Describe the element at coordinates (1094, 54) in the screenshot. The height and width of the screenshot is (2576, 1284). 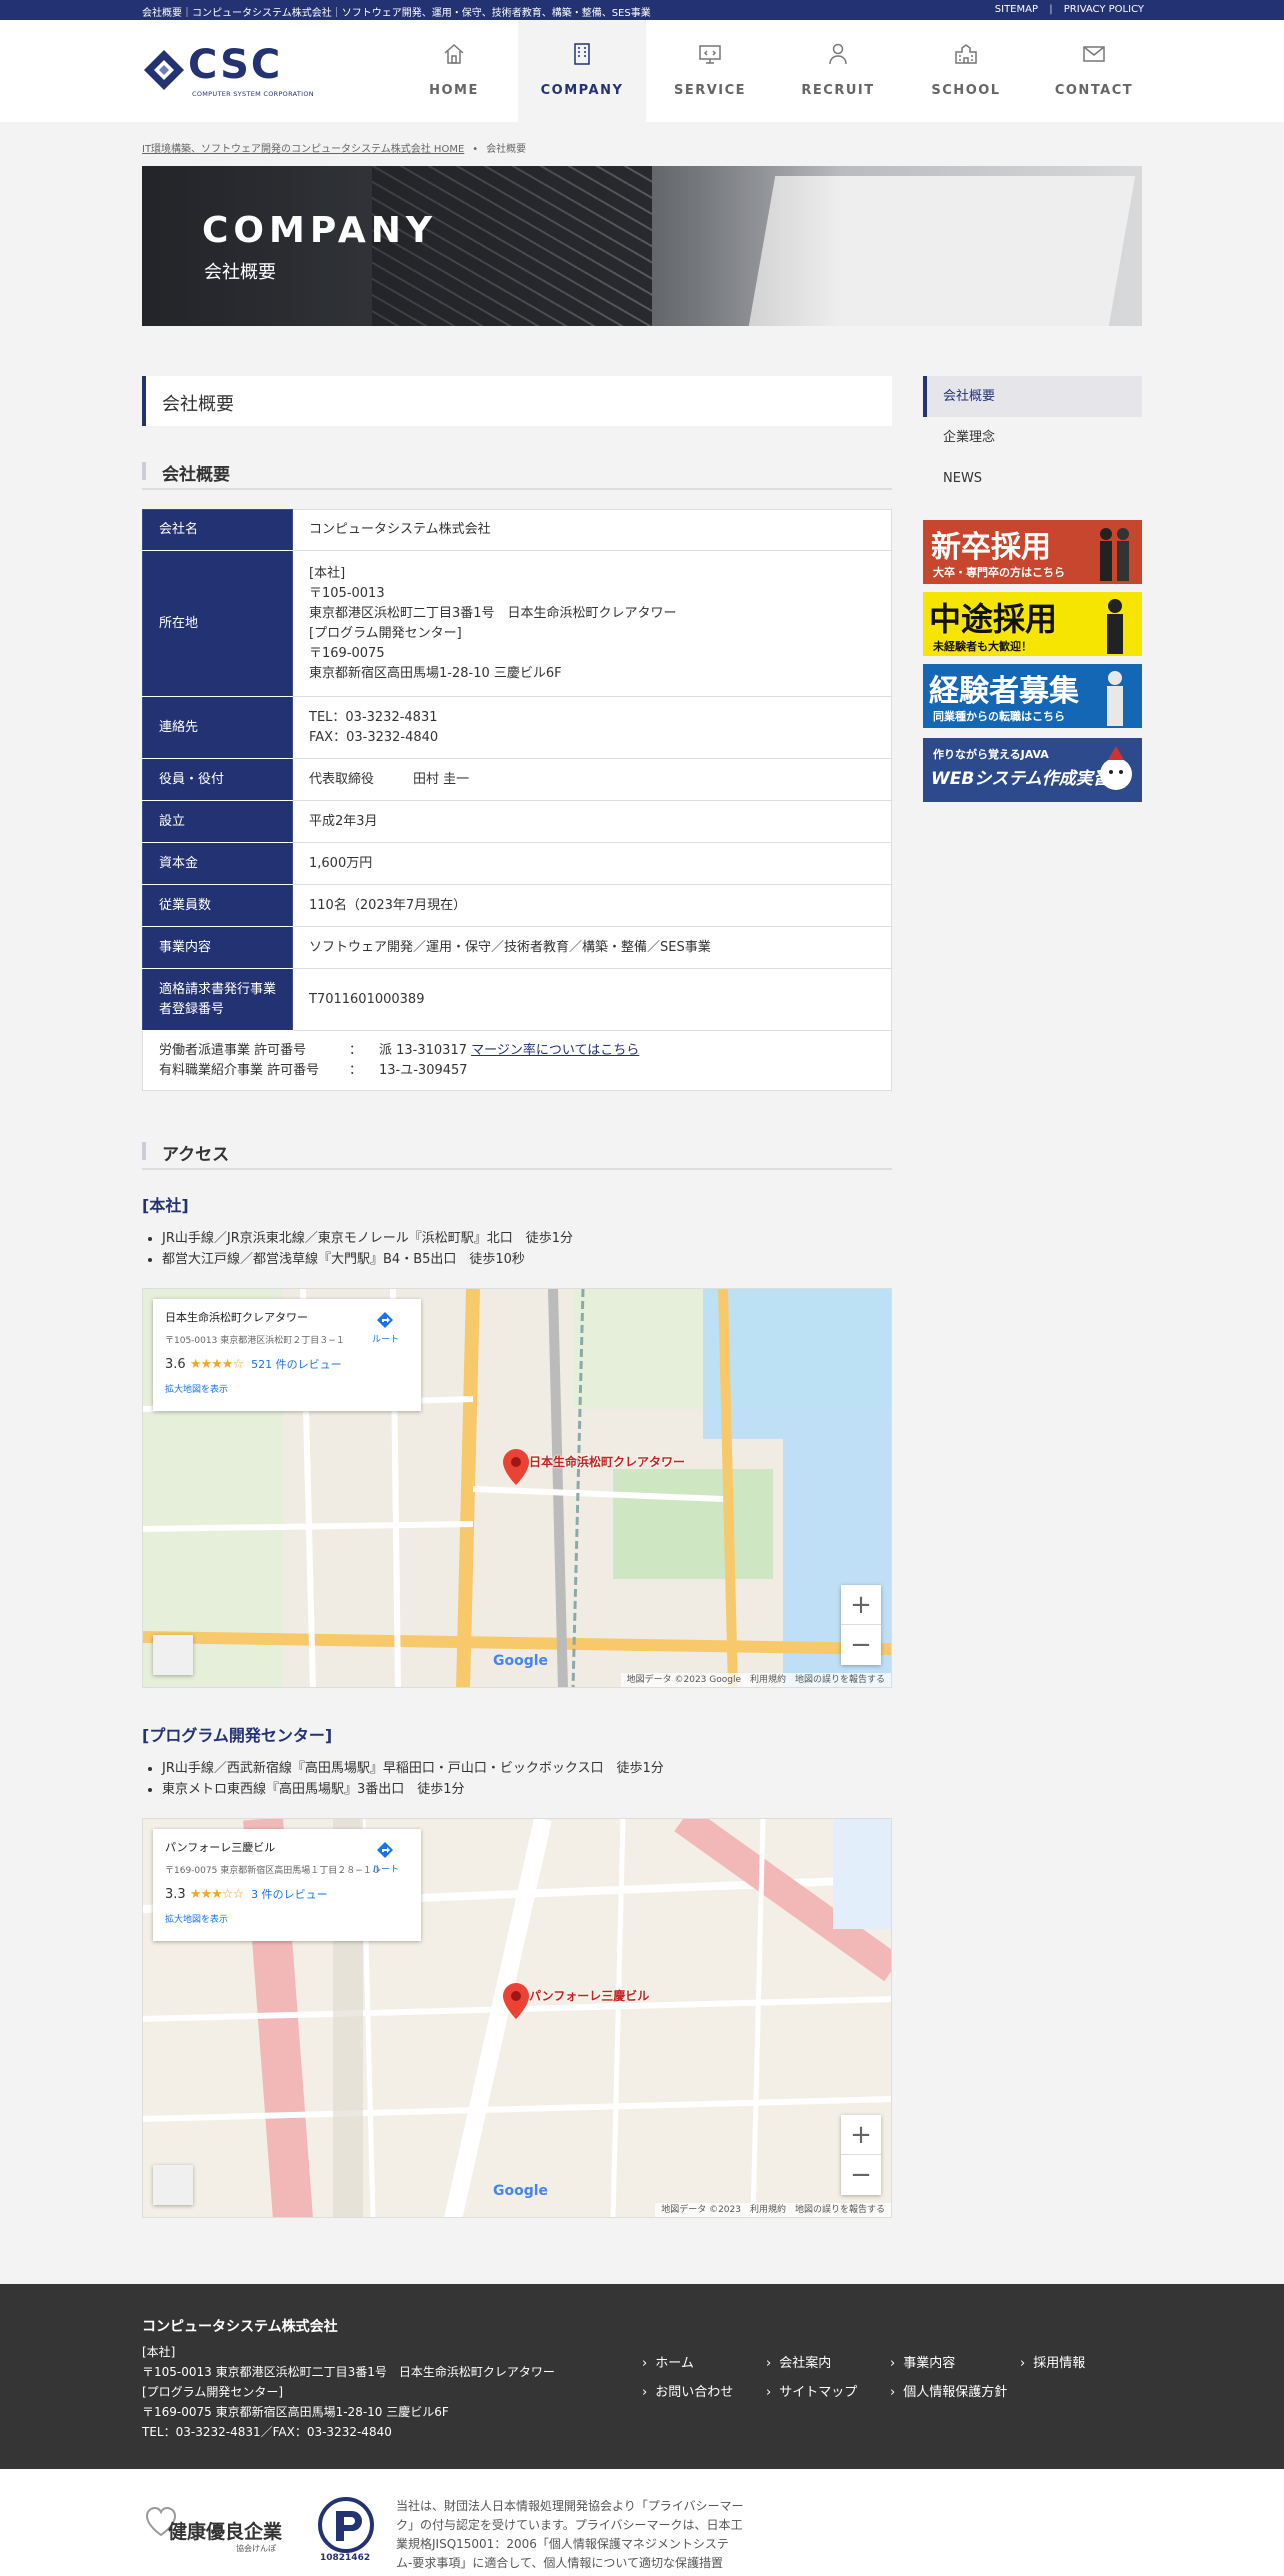
I see `mail-icon` at that location.